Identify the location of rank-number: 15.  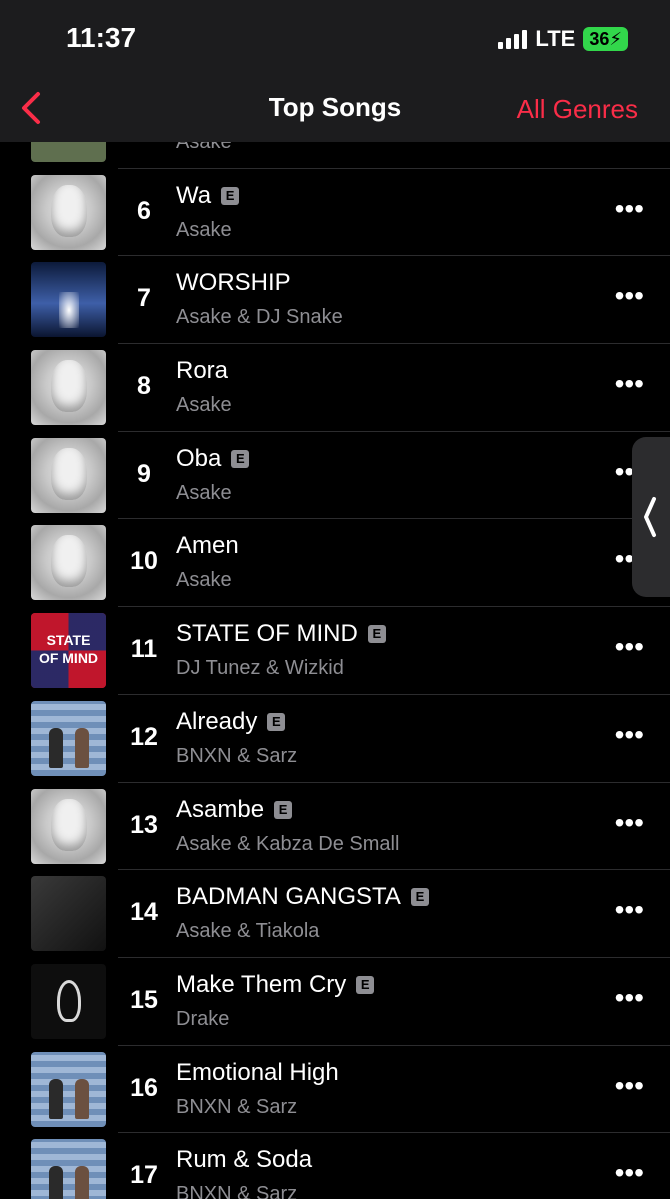
(144, 999).